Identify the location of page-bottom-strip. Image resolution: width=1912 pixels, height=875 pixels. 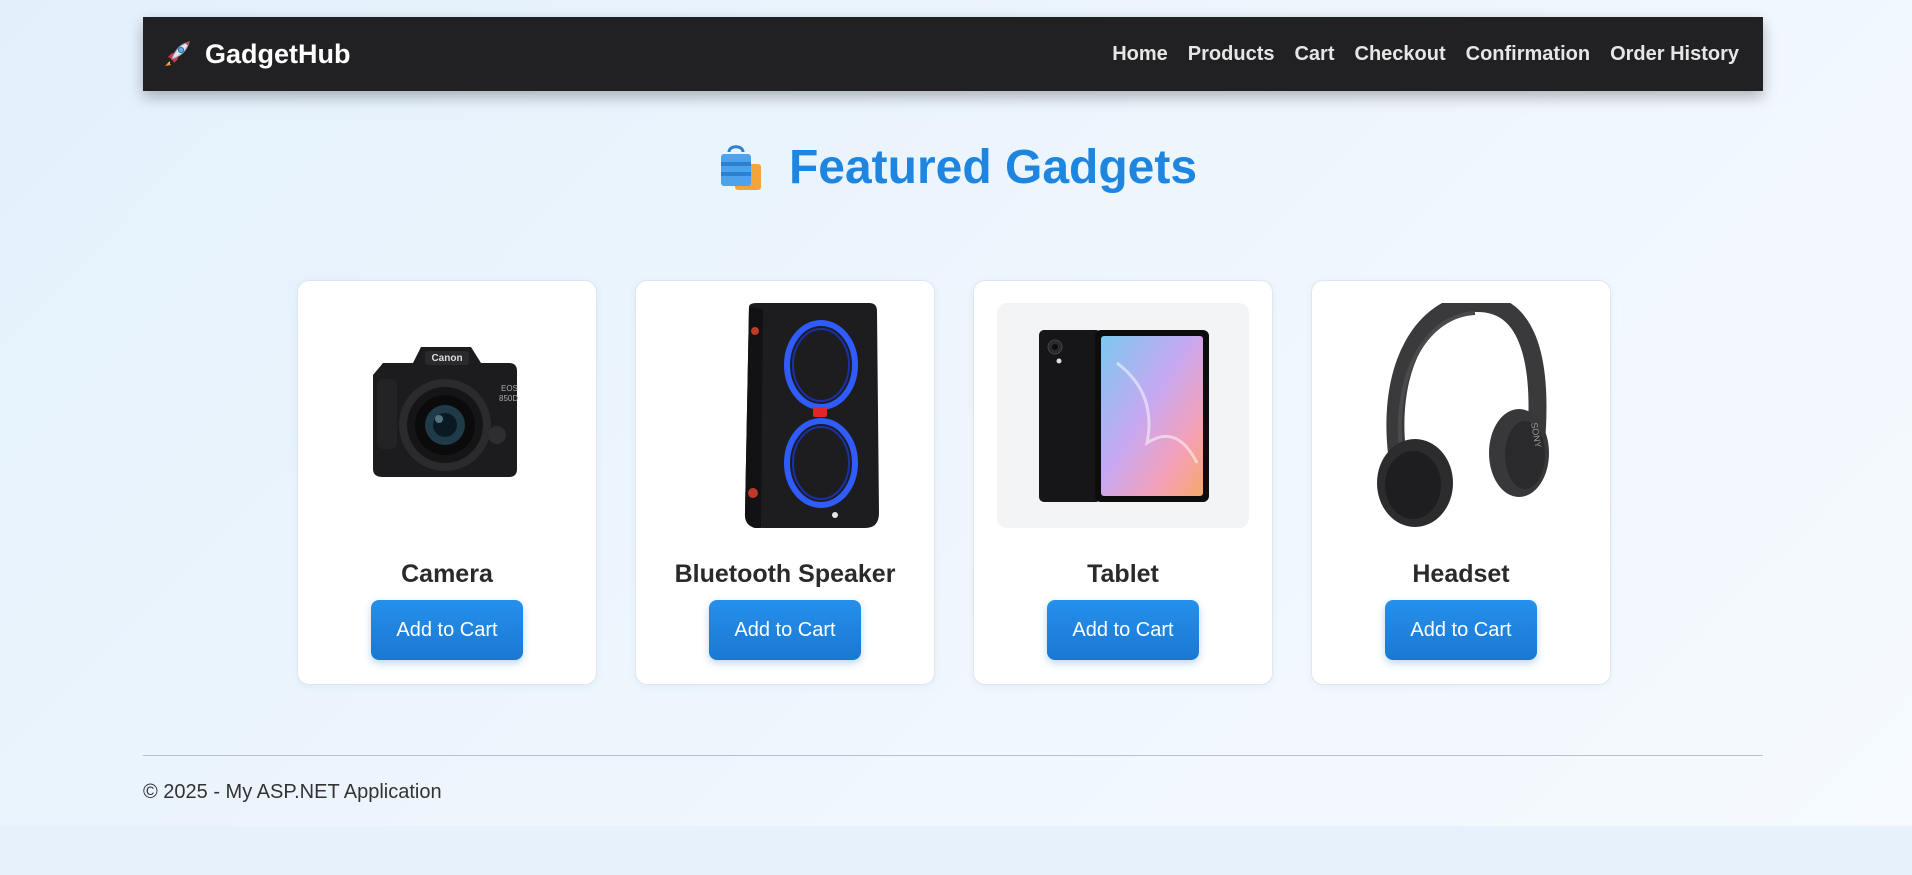
(956, 850).